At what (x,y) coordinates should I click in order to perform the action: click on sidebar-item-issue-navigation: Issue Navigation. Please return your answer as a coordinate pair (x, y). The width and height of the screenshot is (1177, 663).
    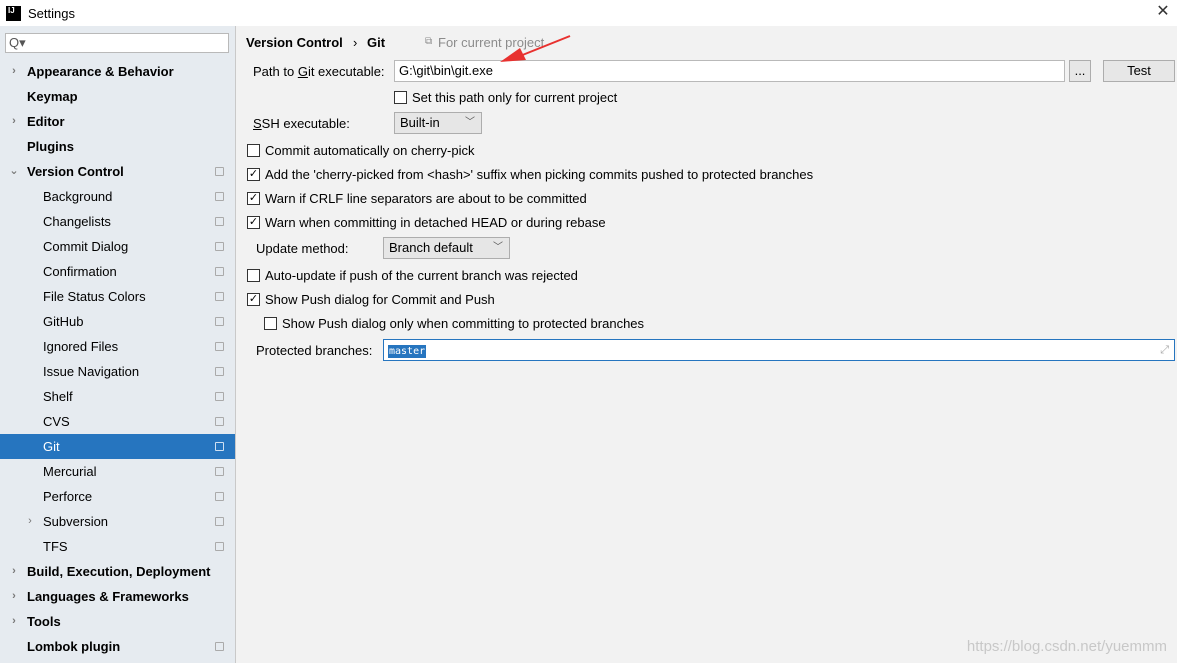
    Looking at the image, I should click on (117, 371).